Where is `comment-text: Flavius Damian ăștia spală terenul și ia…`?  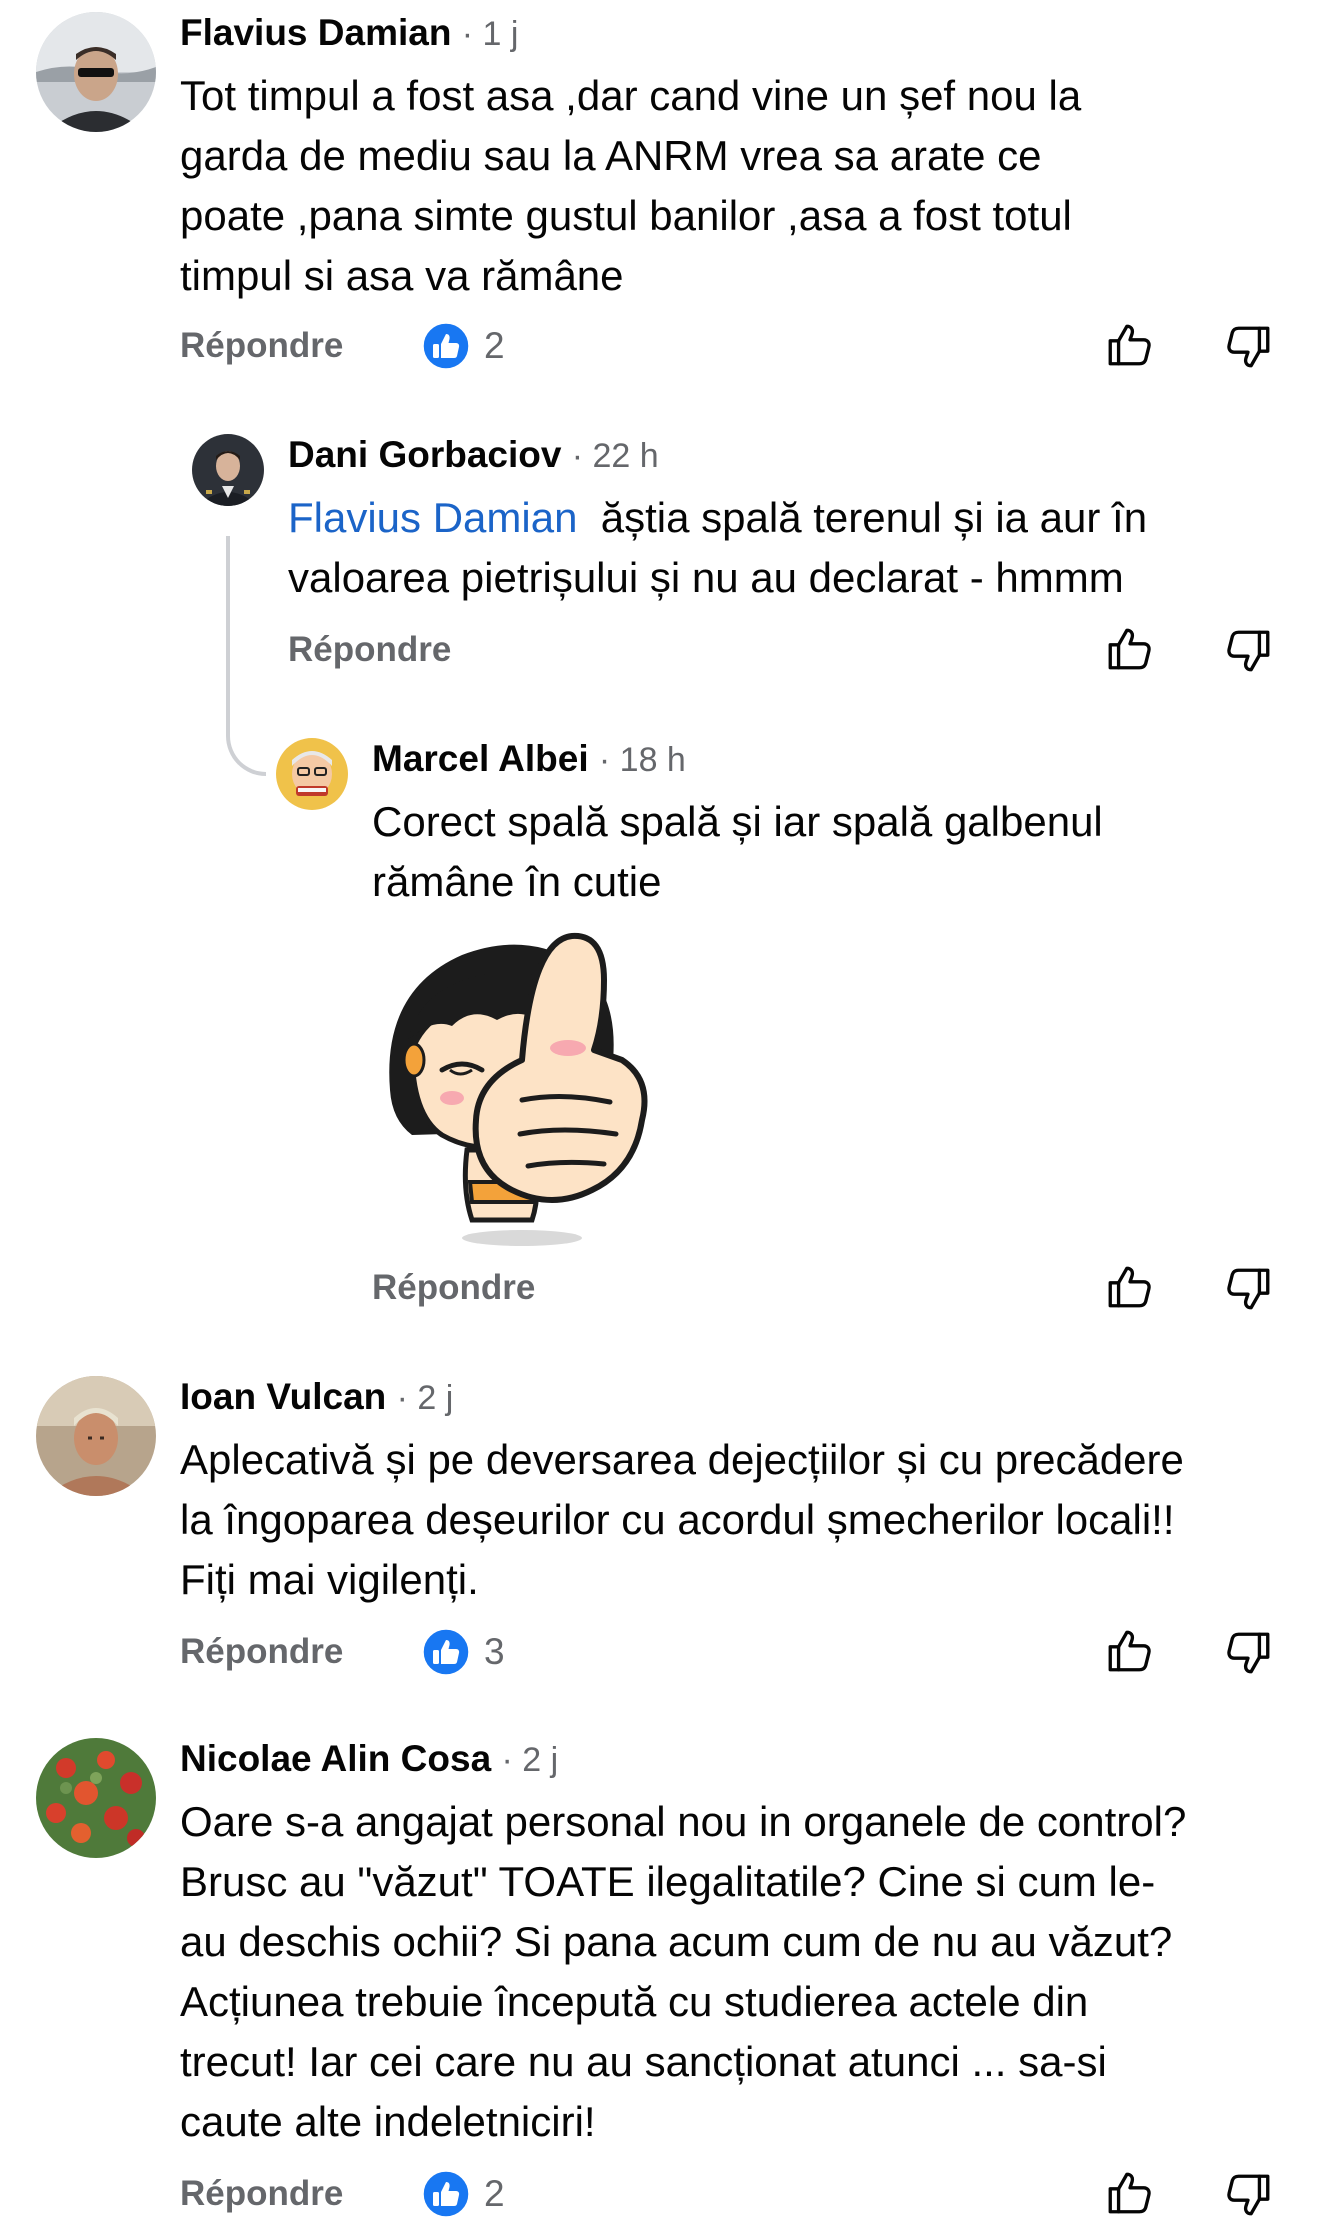 comment-text: Flavius Damian ăștia spală terenul și ia… is located at coordinates (717, 548).